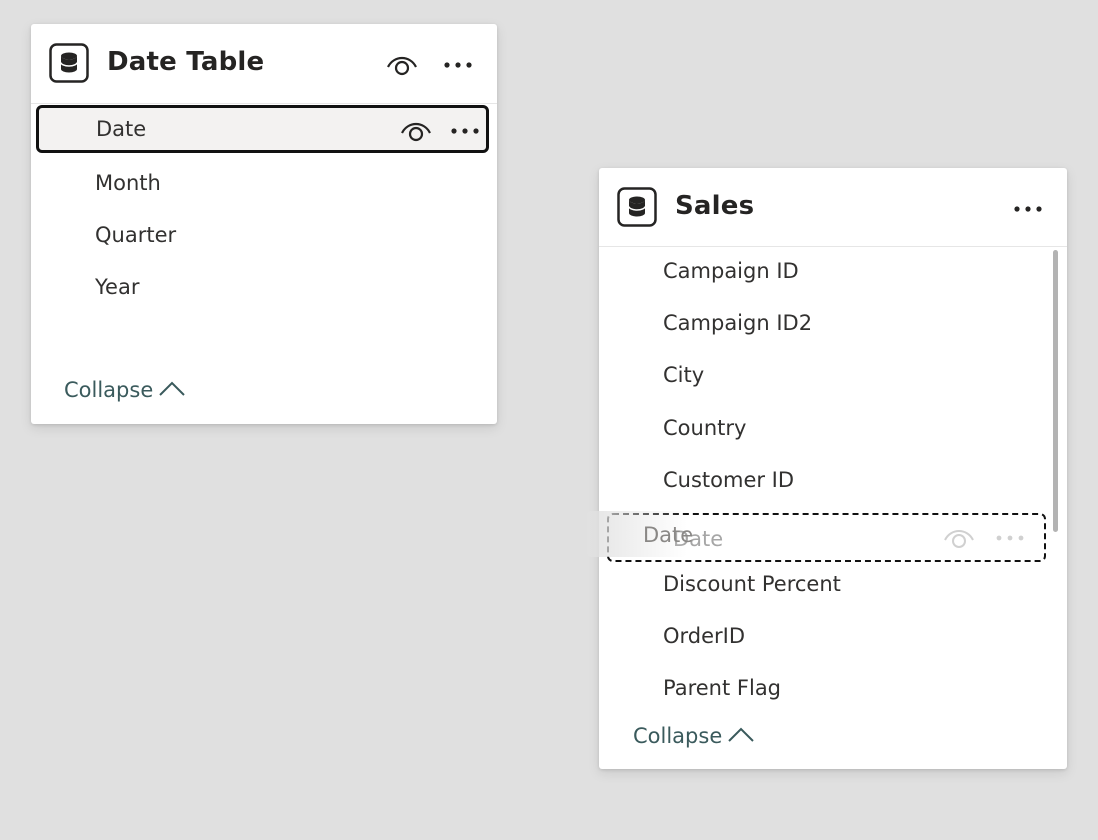 This screenshot has width=1098, height=840. What do you see at coordinates (128, 183) in the screenshot?
I see `field-label: Month` at bounding box center [128, 183].